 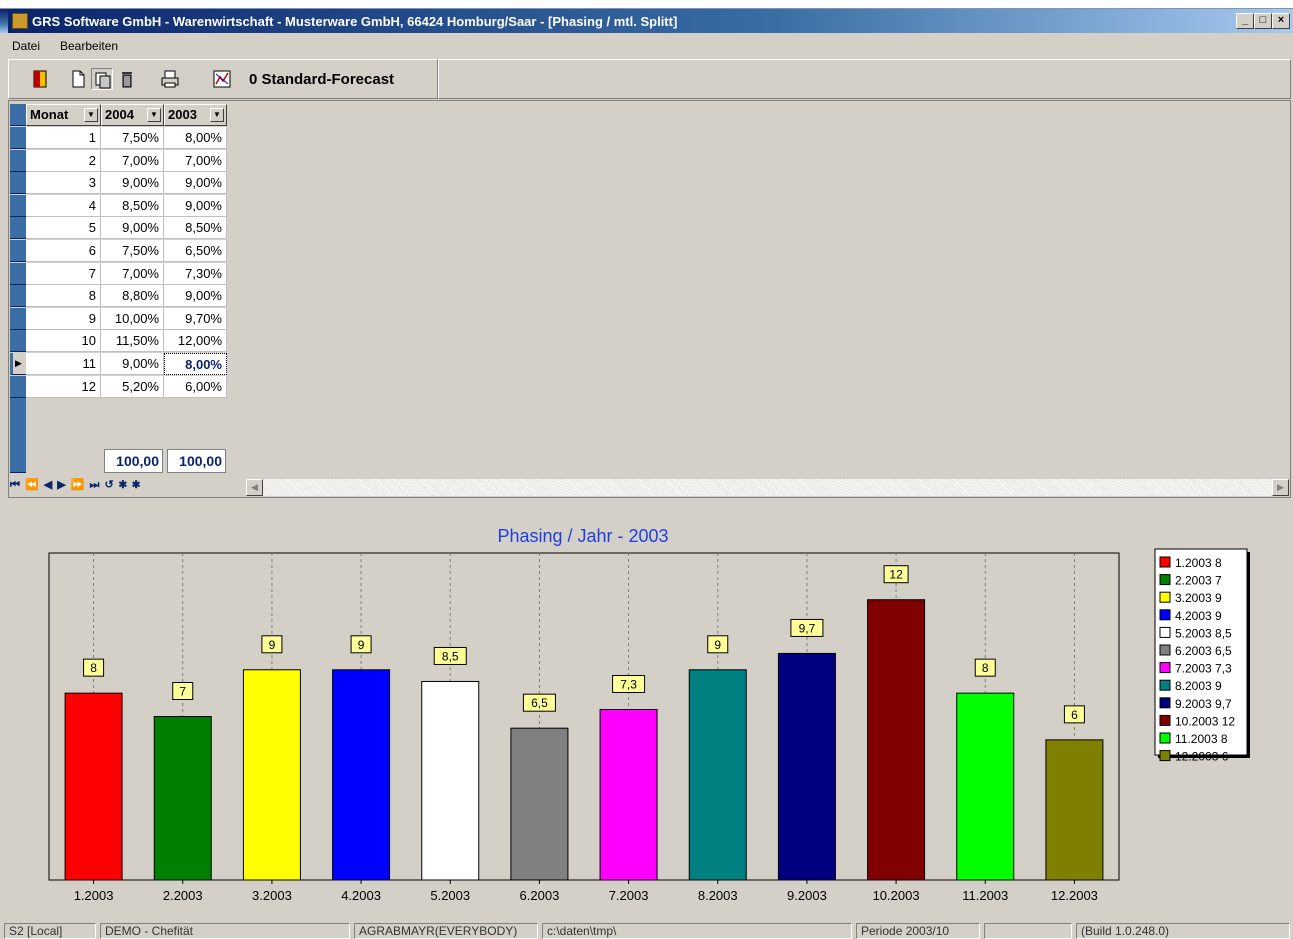 I want to click on app-icon, so click(x=20, y=21).